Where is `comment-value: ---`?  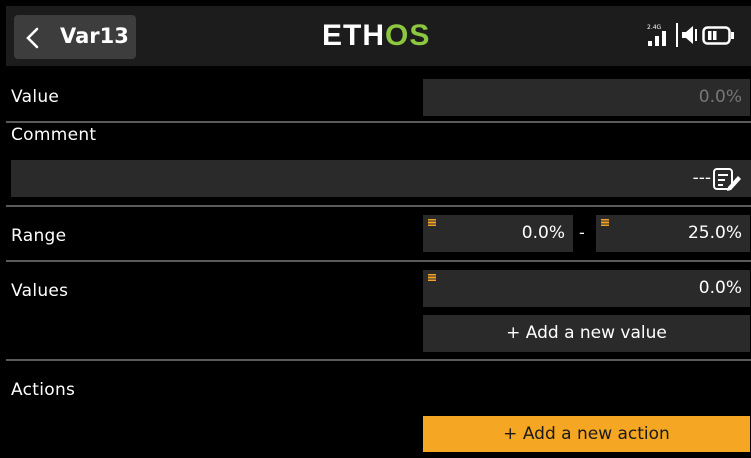
comment-value: --- is located at coordinates (701, 178).